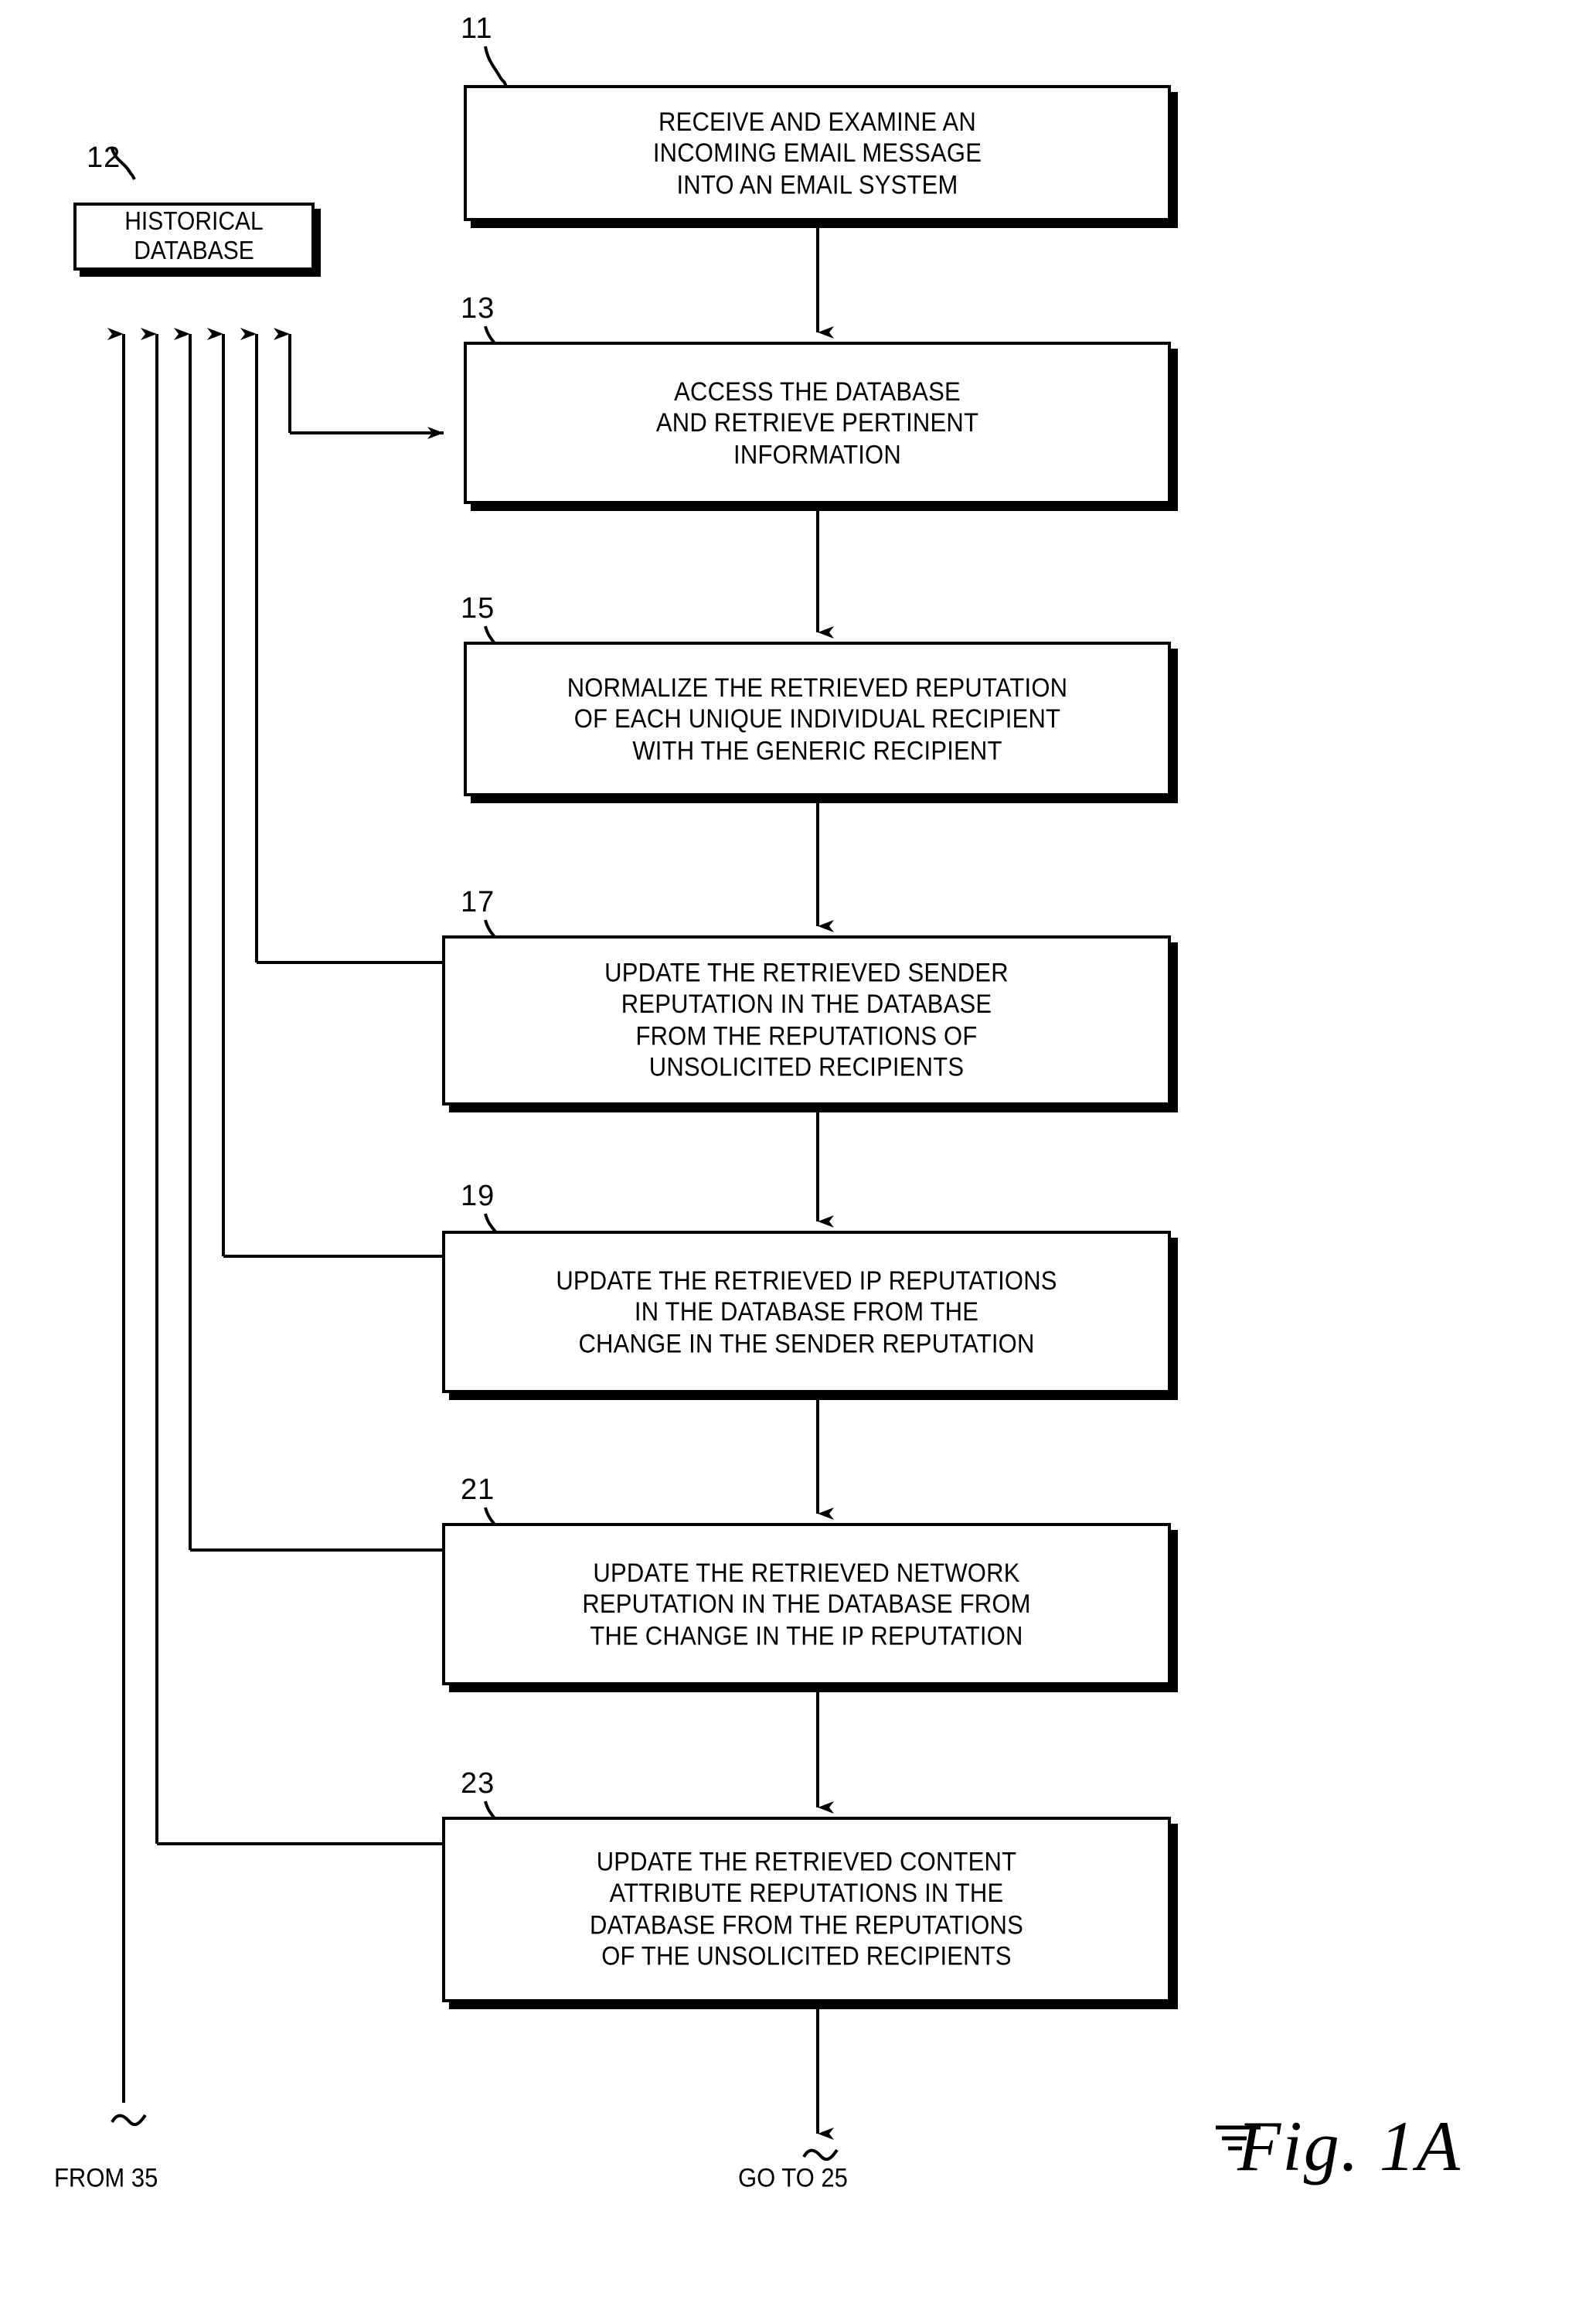 The width and height of the screenshot is (1596, 2320). I want to click on figure-caption: Fig. 1A, so click(1339, 2146).